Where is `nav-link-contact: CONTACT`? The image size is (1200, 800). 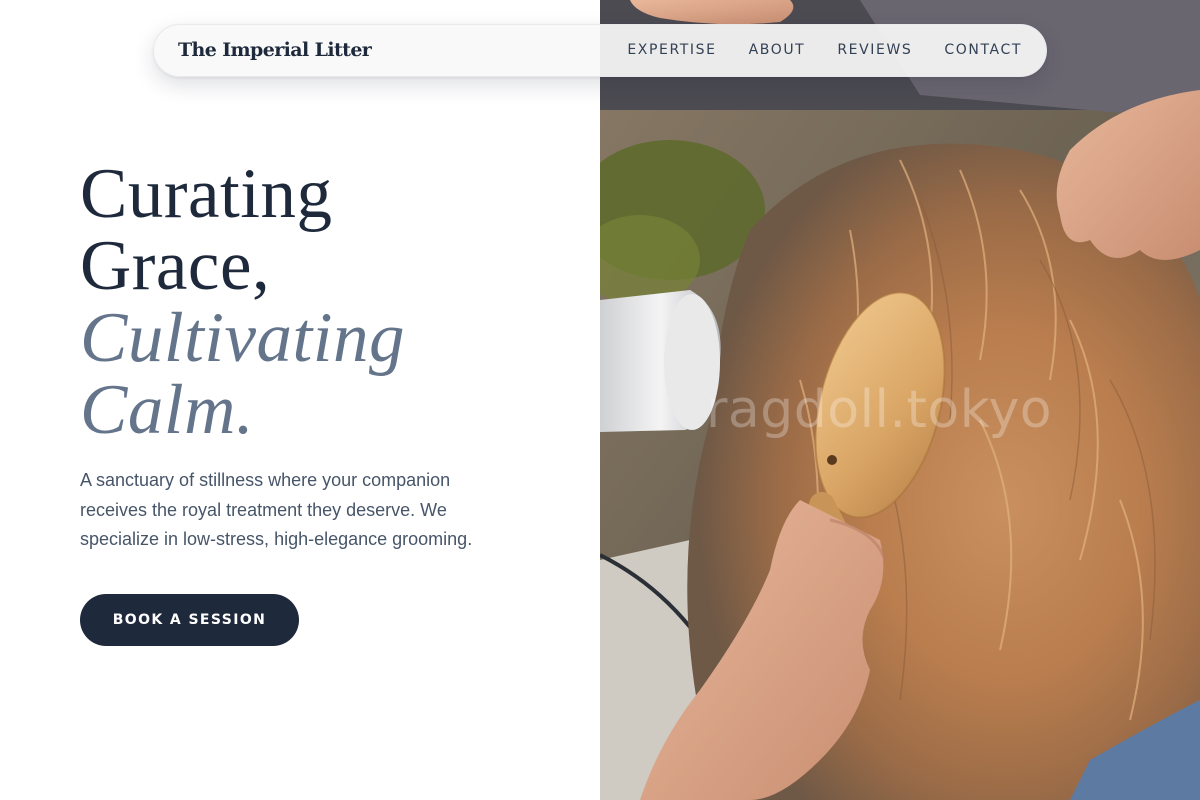 nav-link-contact: CONTACT is located at coordinates (983, 50).